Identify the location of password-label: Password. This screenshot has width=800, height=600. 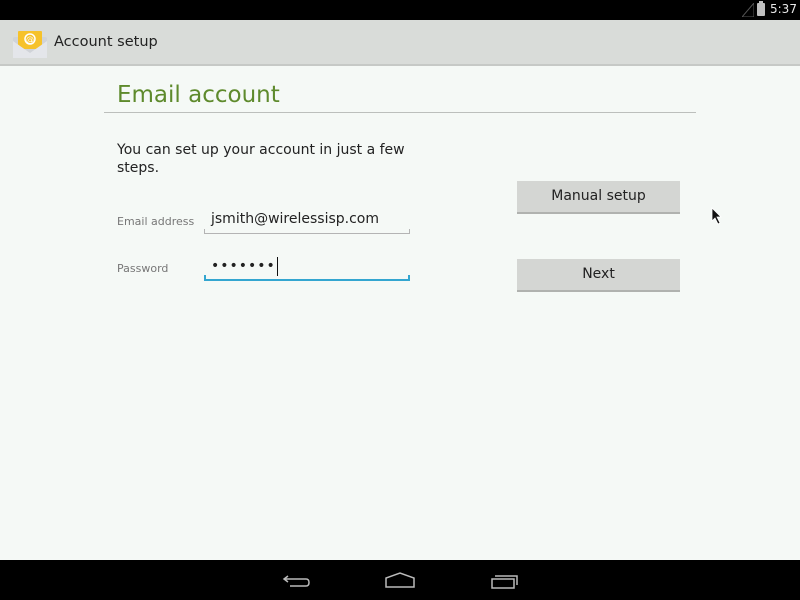
(143, 268).